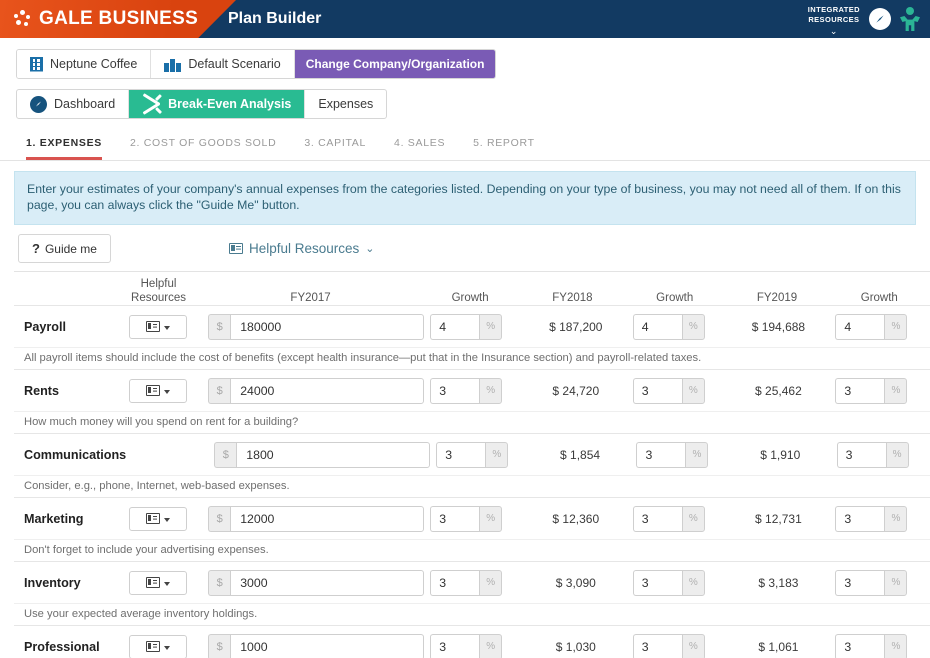 Image resolution: width=930 pixels, height=658 pixels. What do you see at coordinates (327, 390) in the screenshot?
I see `amount-input: 24000` at bounding box center [327, 390].